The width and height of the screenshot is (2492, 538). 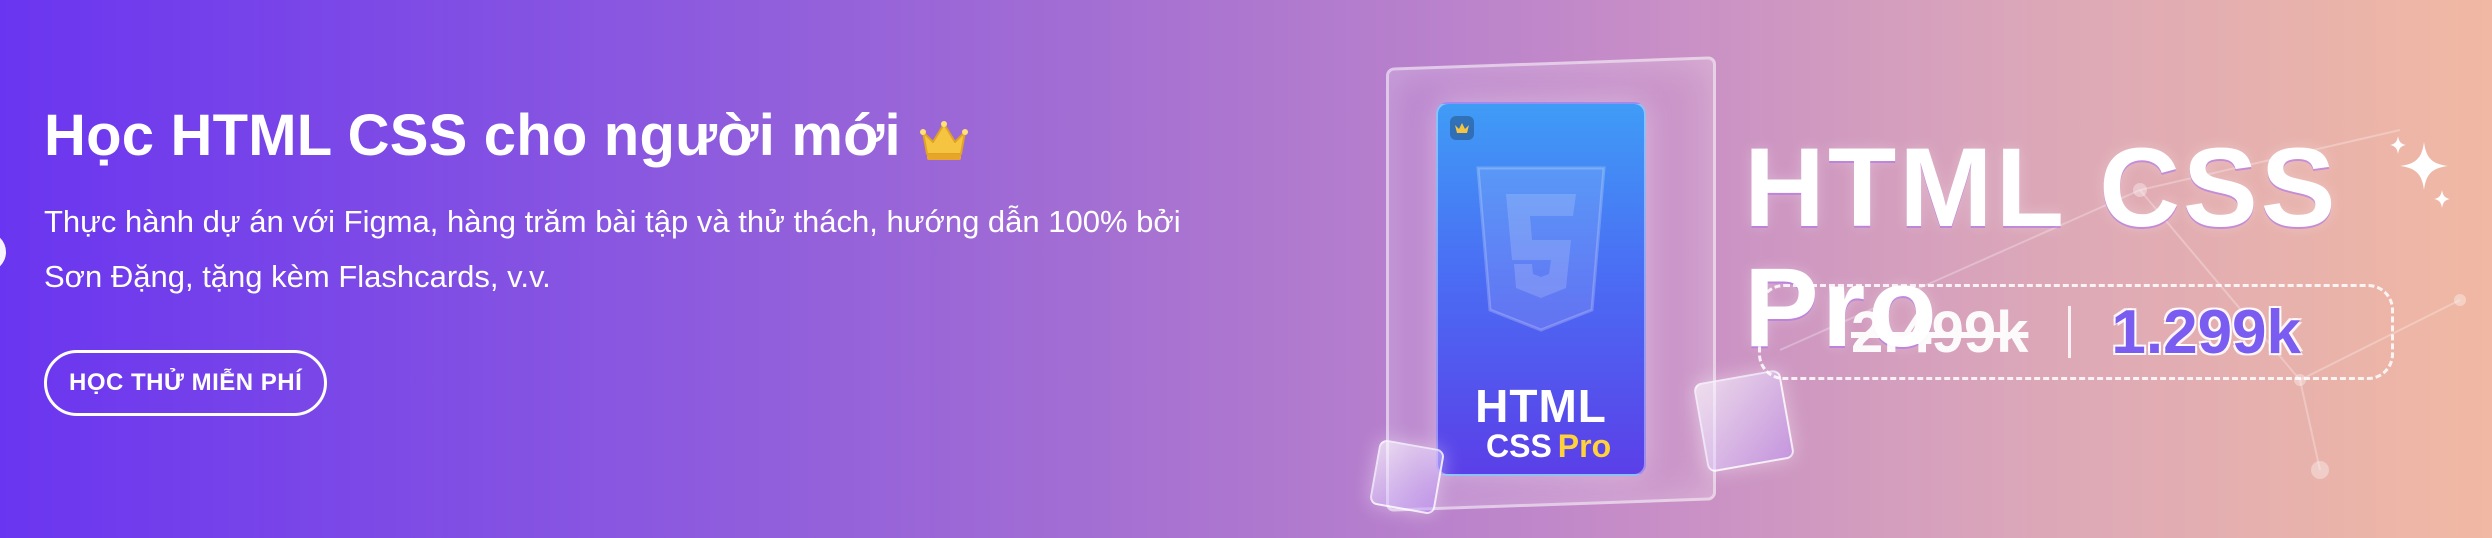 What do you see at coordinates (186, 383) in the screenshot?
I see `free-trial-button: HỌC THỬ MIỄN PHÍ` at bounding box center [186, 383].